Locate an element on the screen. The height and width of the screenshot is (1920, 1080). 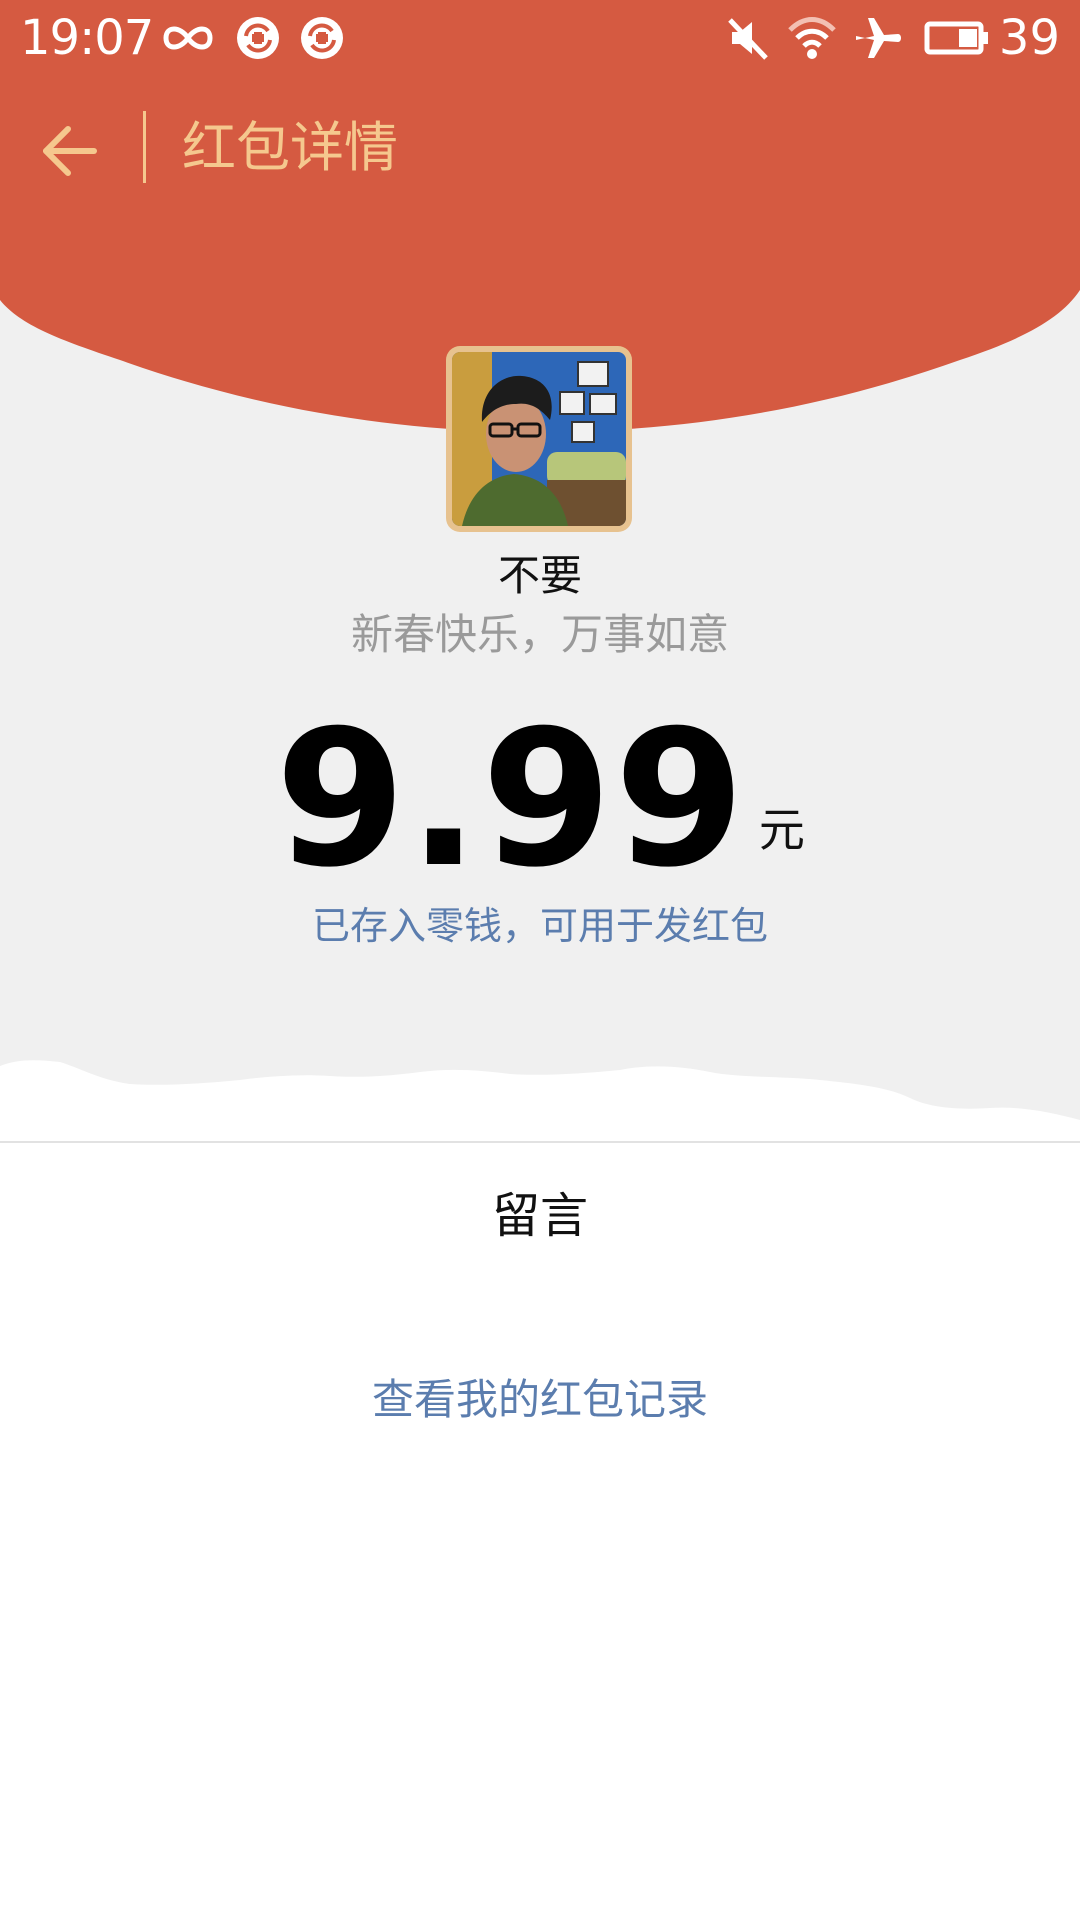
status-time: 19:07 is located at coordinates (87, 38).